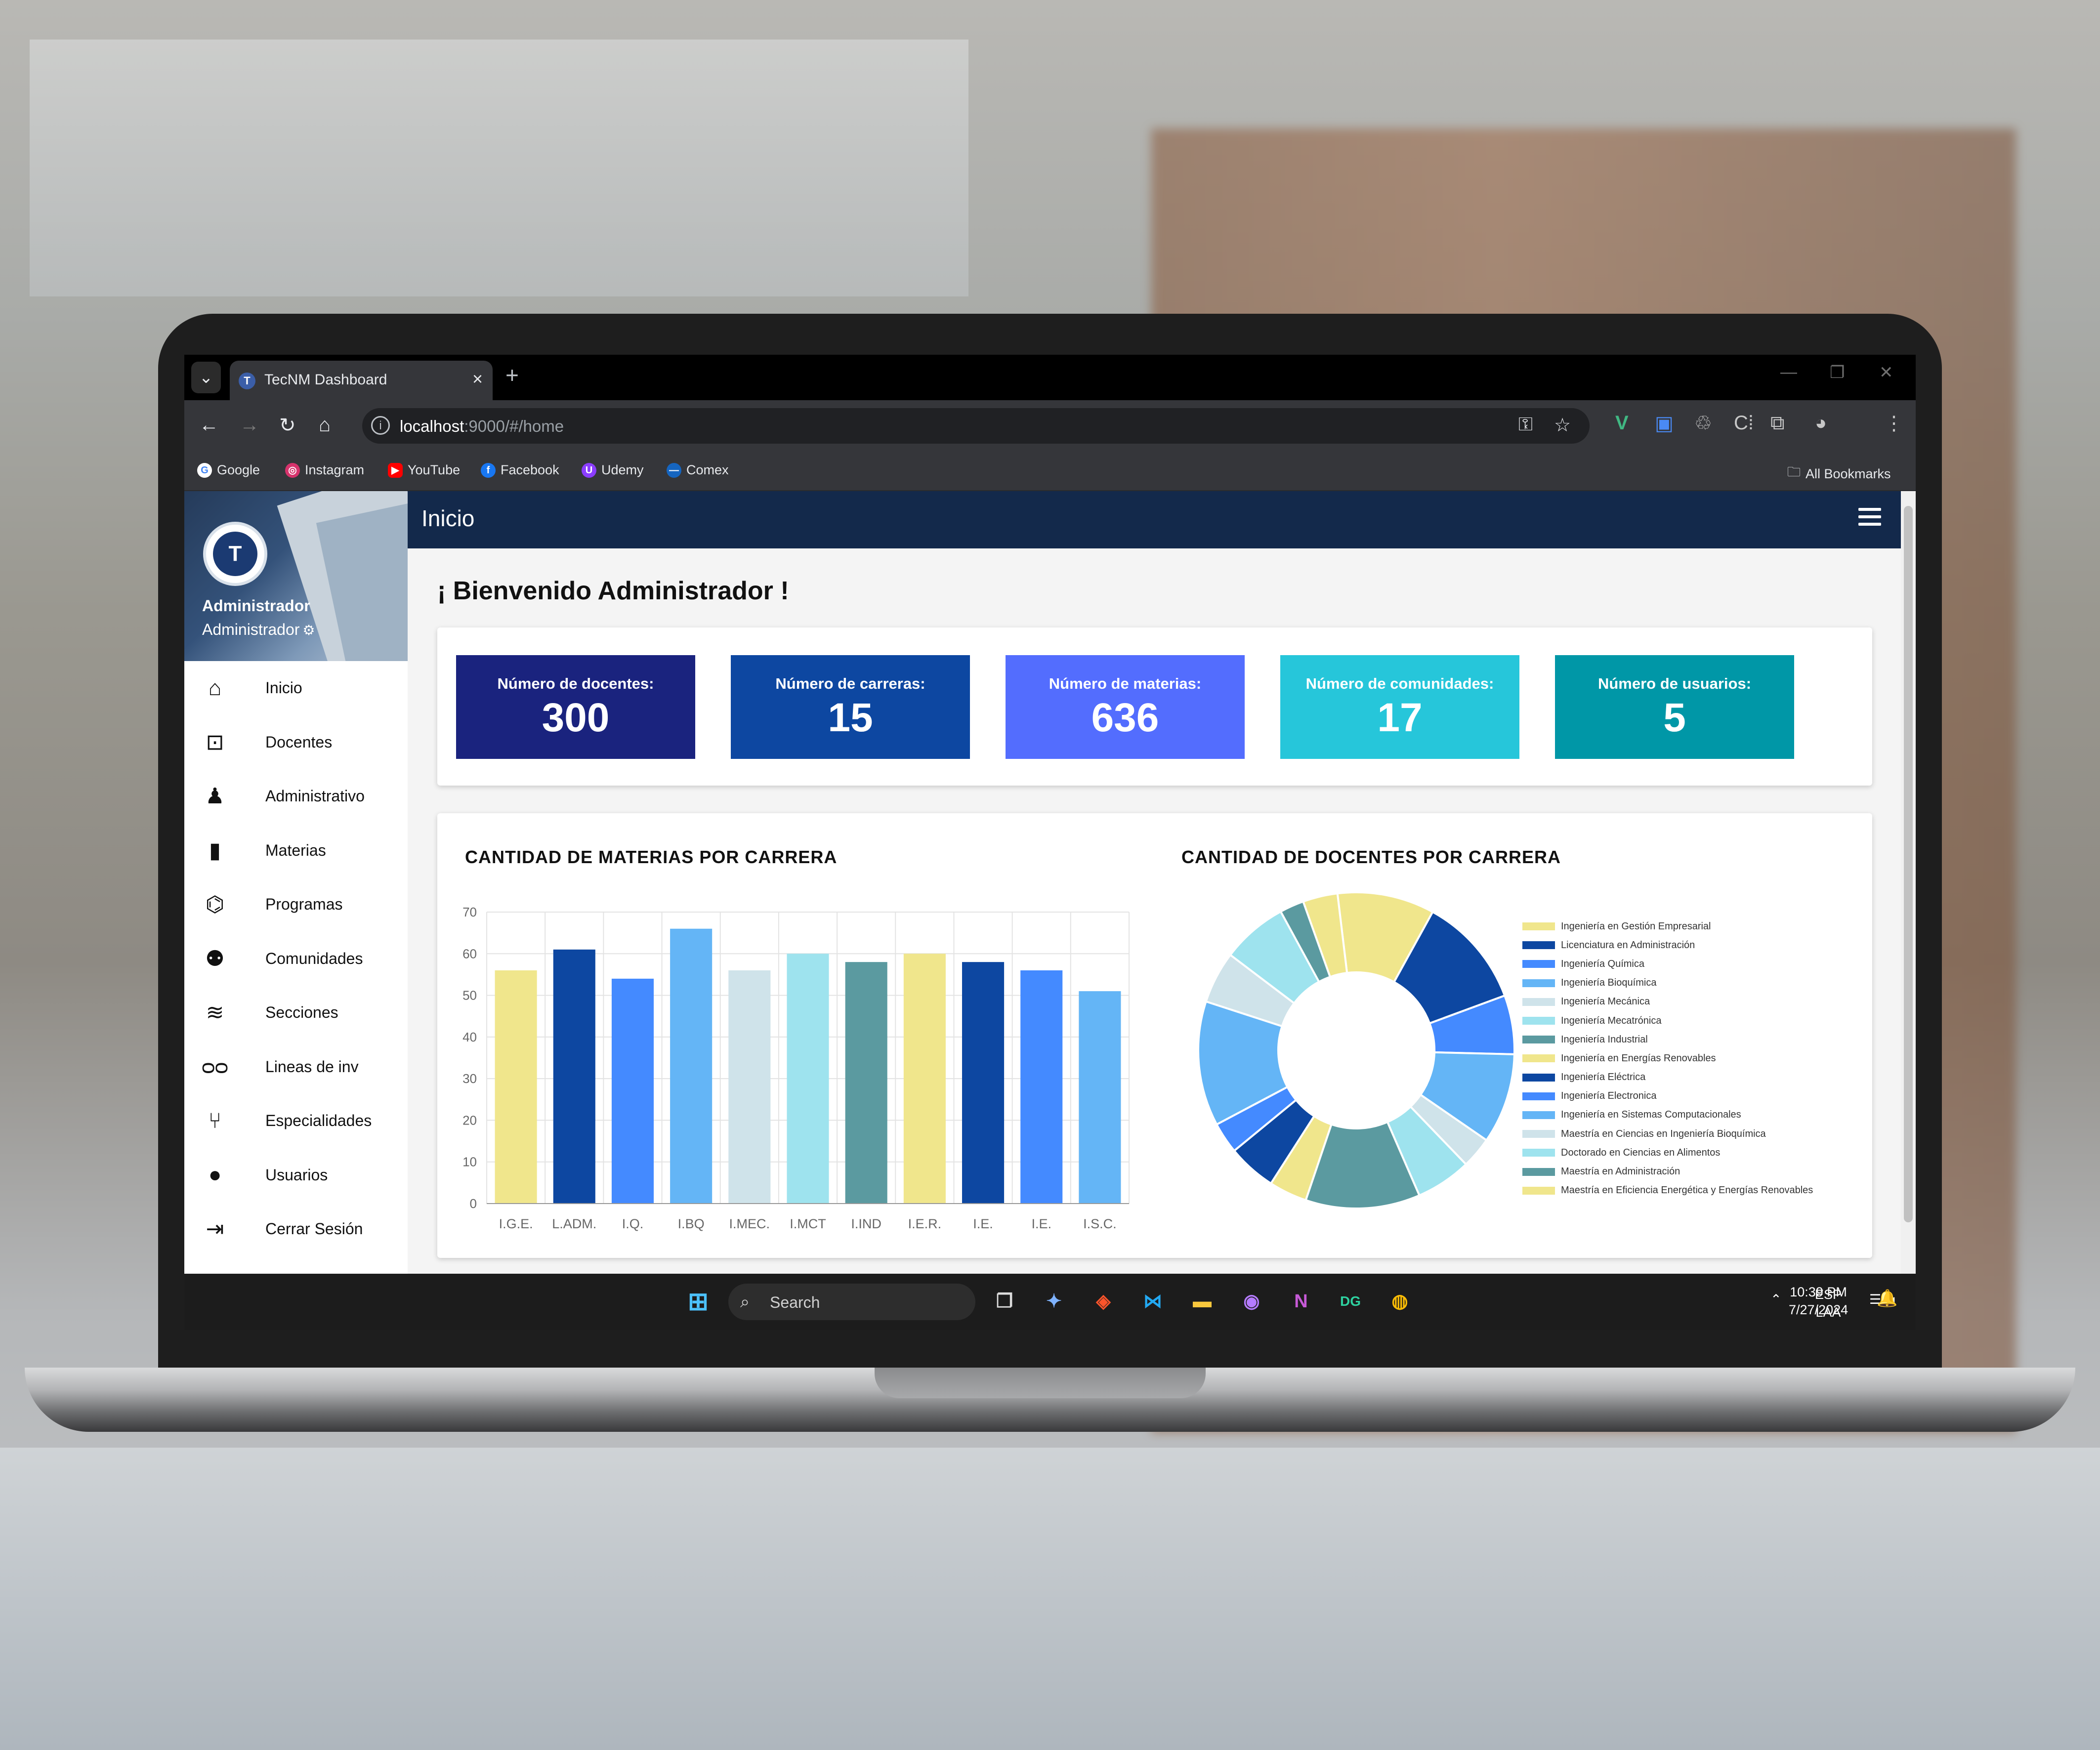 This screenshot has height=1750, width=2100. Describe the element at coordinates (1054, 1301) in the screenshot. I see `copilot-icon: ✦` at that location.